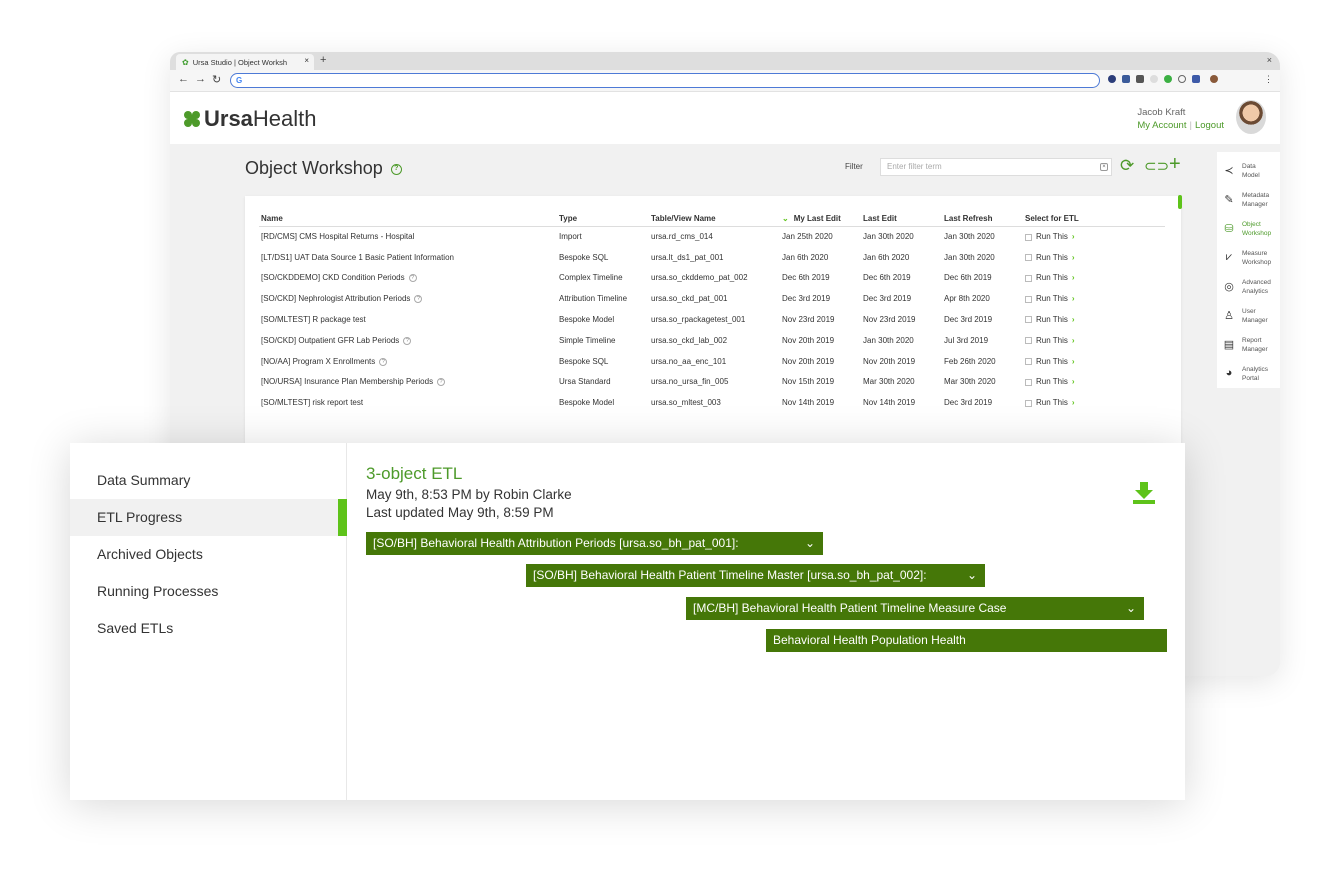  I want to click on column-header-select-etl: Select for ETL, so click(1094, 219).